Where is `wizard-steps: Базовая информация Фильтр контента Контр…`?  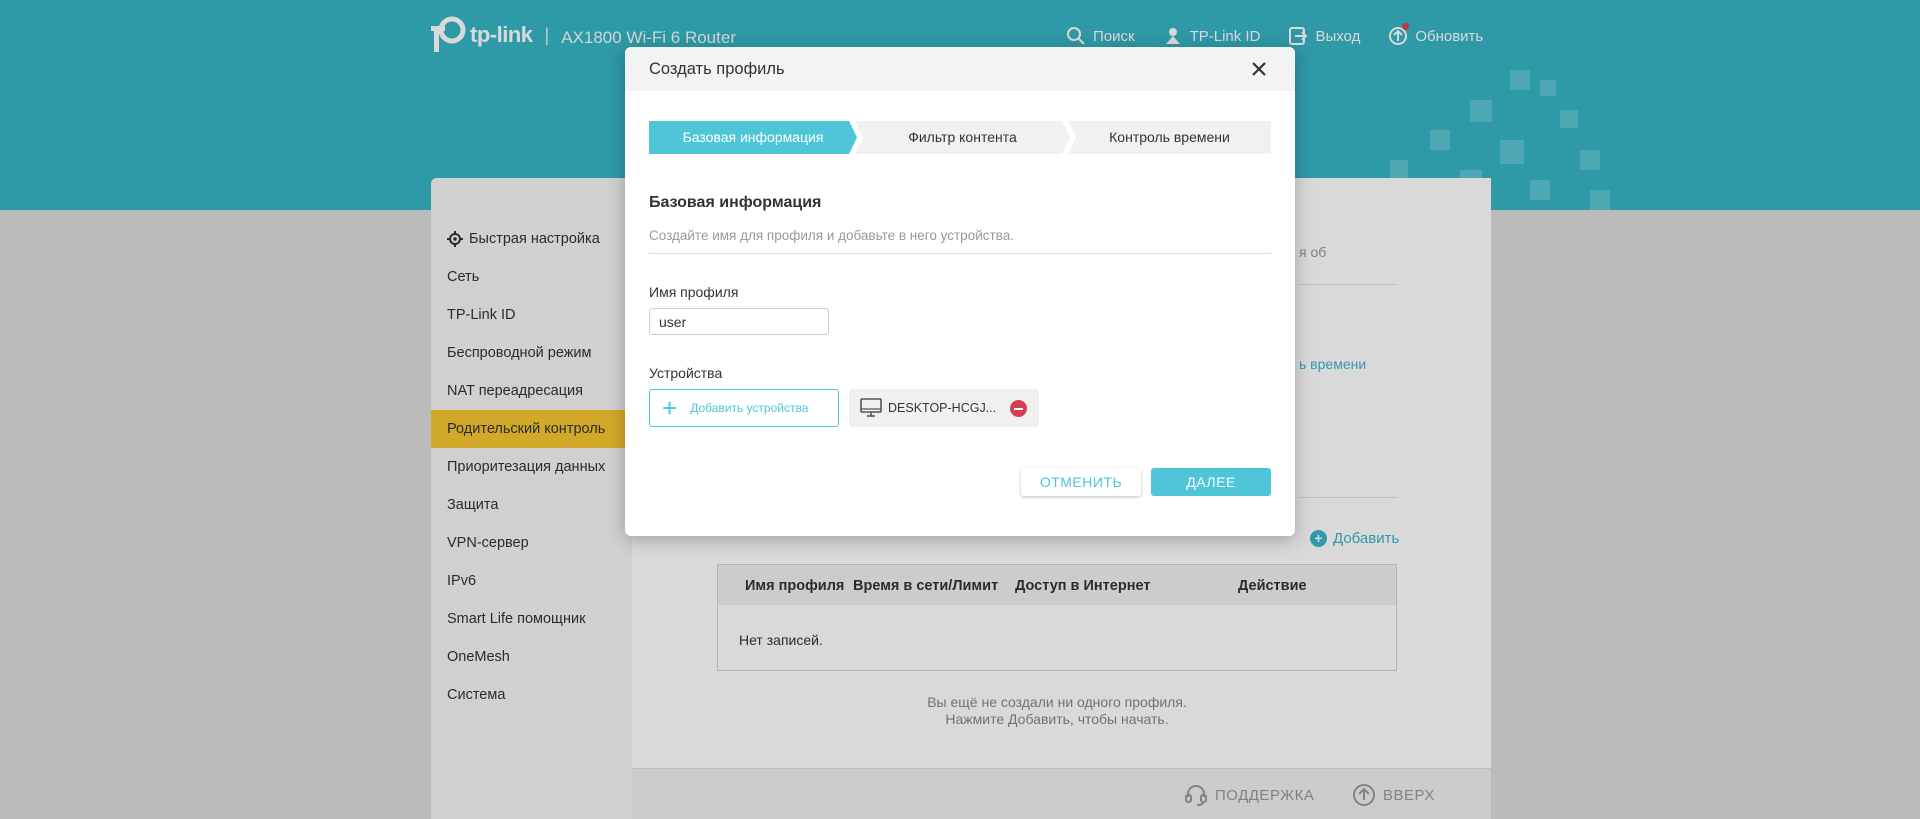
wizard-steps: Базовая информация Фильтр контента Контр… is located at coordinates (960, 137).